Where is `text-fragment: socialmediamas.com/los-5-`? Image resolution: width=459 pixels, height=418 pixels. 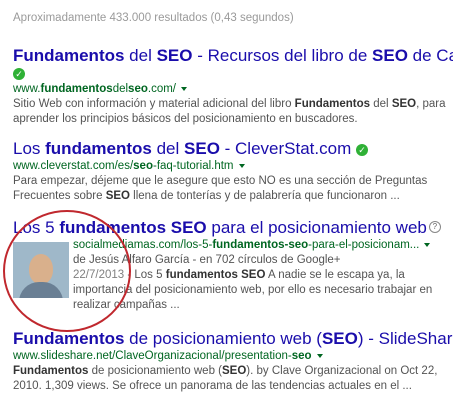
text-fragment: socialmediamas.com/los-5- is located at coordinates (143, 245).